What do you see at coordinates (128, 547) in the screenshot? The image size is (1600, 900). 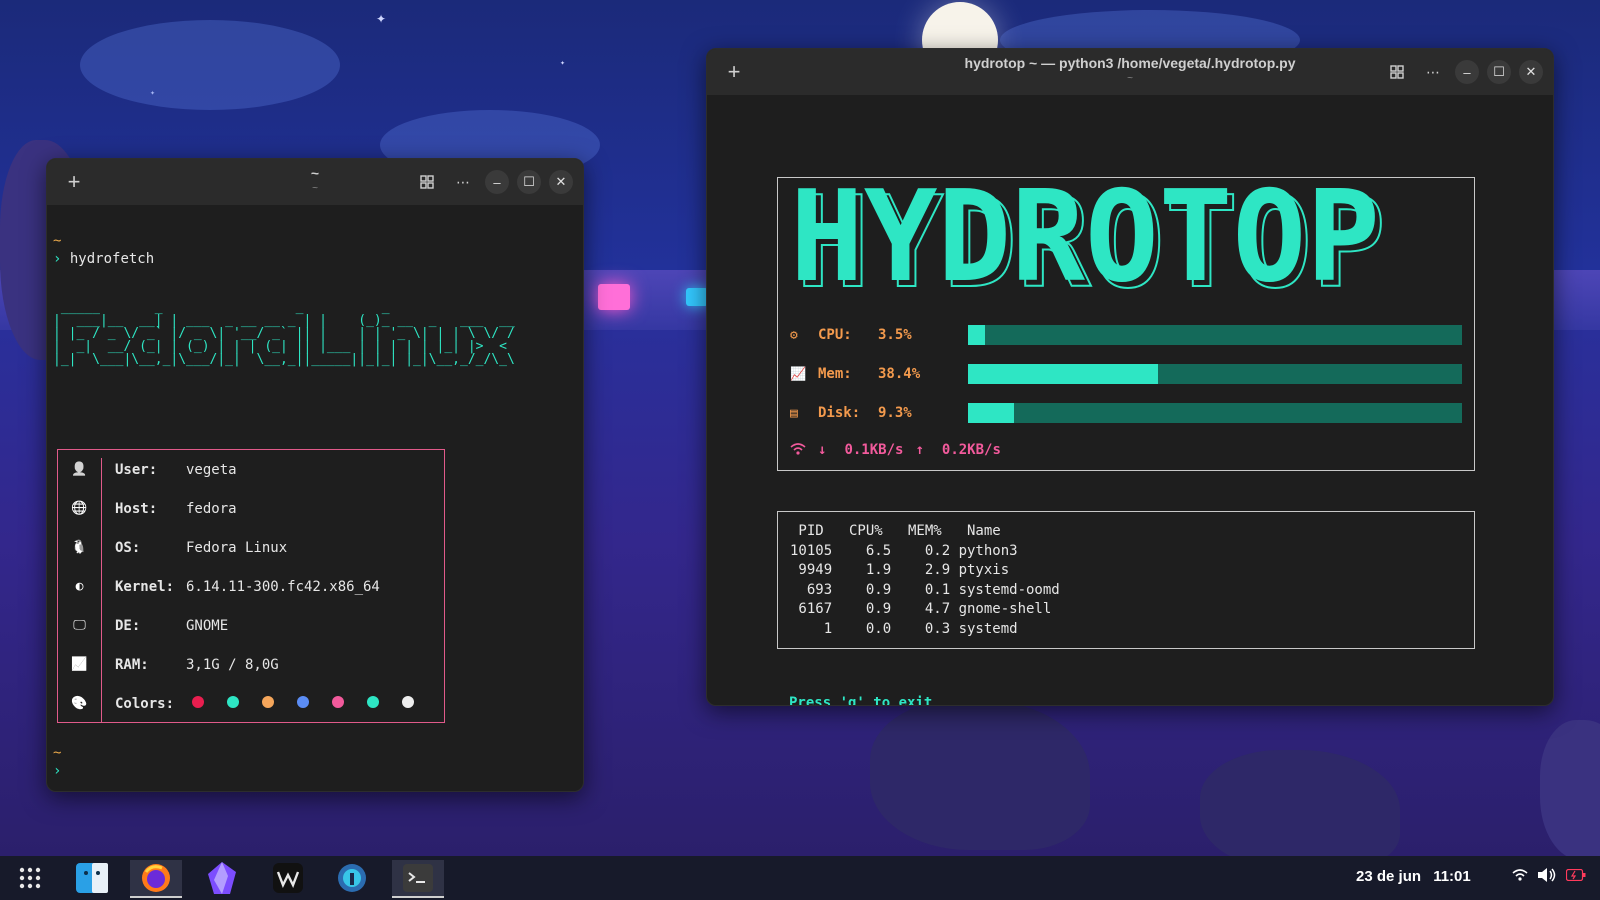 I see `info-key: OS:` at bounding box center [128, 547].